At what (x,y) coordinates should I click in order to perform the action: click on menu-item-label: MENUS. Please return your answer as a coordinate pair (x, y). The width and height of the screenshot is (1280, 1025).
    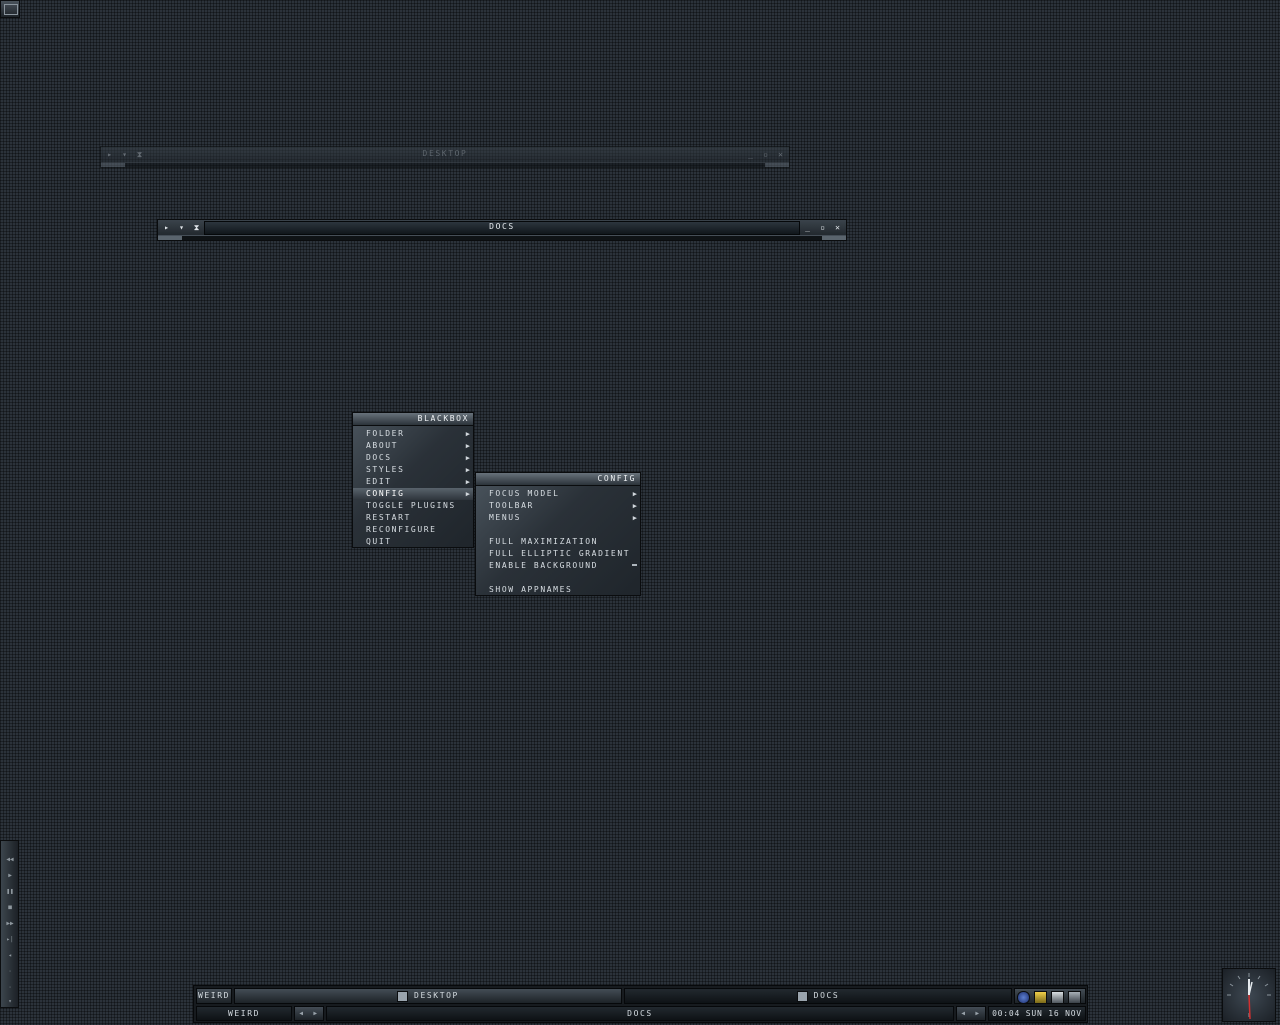
    Looking at the image, I should click on (505, 517).